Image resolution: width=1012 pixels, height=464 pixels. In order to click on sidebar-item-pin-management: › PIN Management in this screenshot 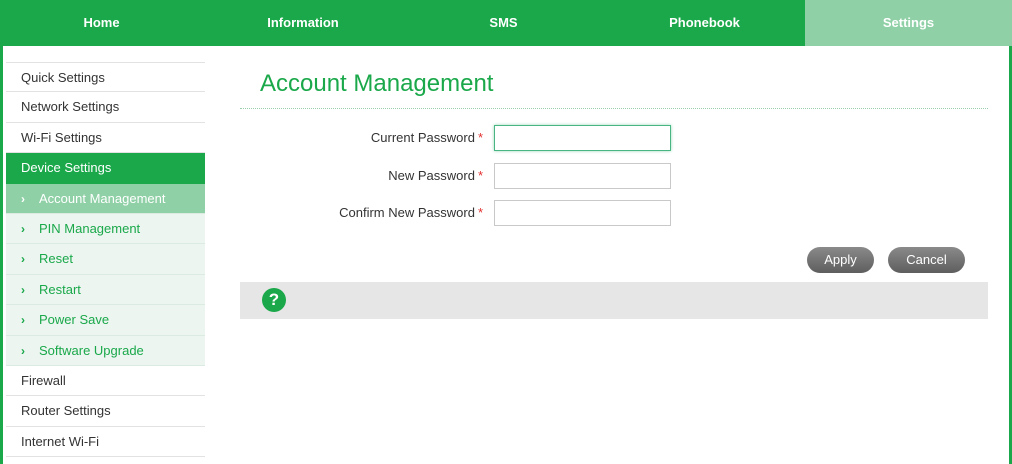, I will do `click(105, 229)`.